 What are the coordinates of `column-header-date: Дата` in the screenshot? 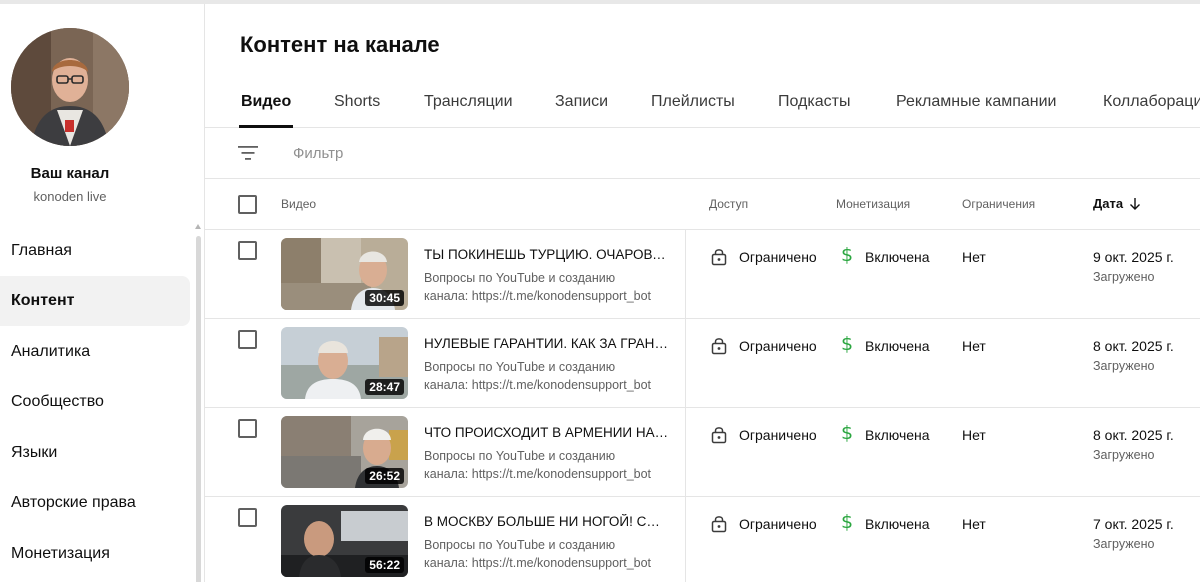 It's located at (1108, 203).